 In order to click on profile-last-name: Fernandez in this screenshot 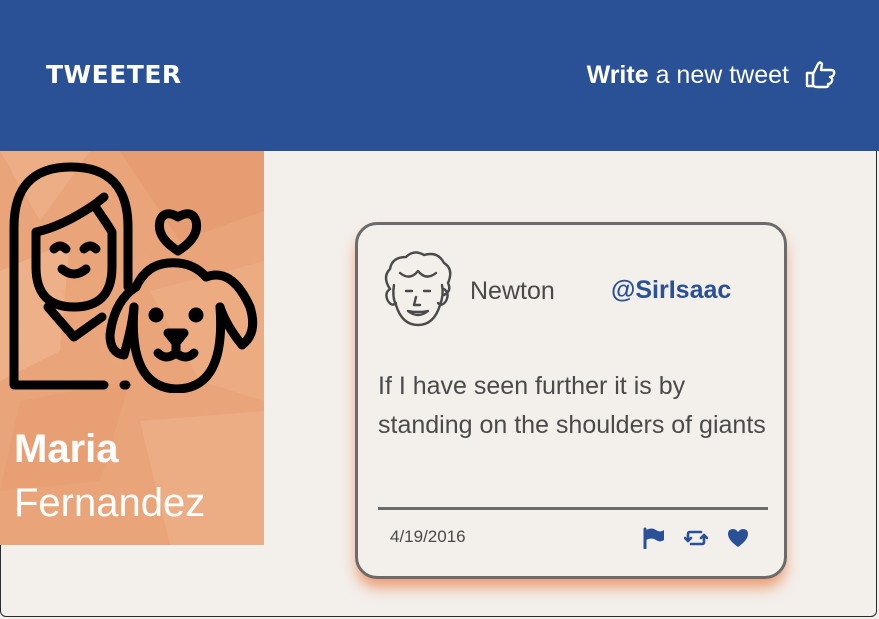, I will do `click(110, 503)`.